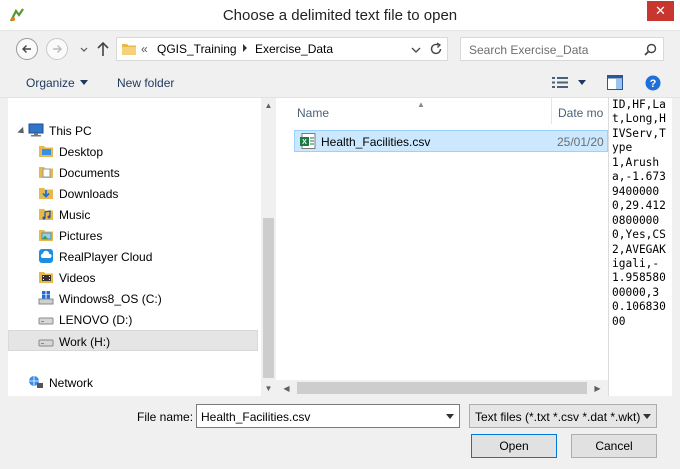 Image resolution: width=680 pixels, height=469 pixels. I want to click on file-type-select: Text files (*.txt *.csv *.dat *.wkt), so click(563, 416).